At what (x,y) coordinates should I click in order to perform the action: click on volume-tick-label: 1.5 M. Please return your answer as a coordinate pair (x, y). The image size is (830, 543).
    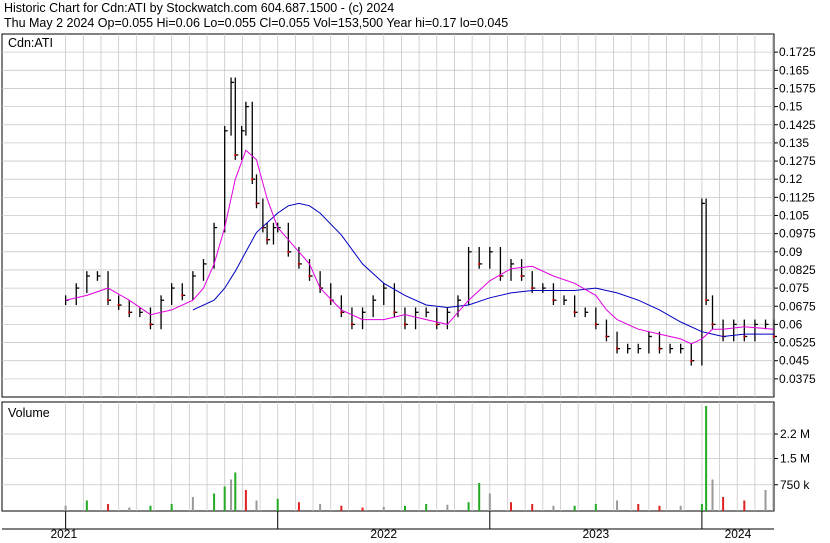
    Looking at the image, I should click on (795, 459).